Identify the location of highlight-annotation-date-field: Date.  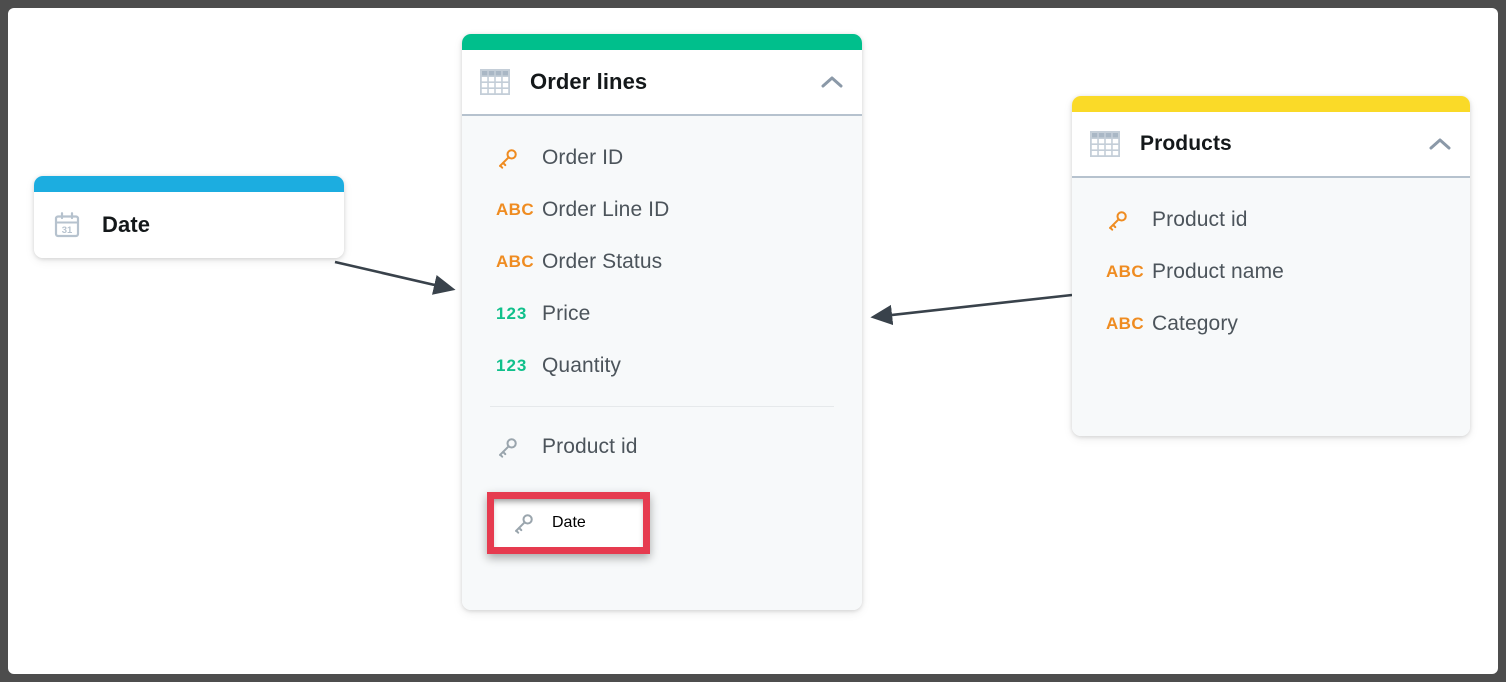
(568, 523).